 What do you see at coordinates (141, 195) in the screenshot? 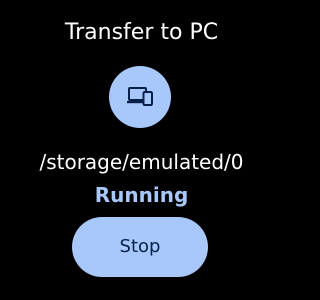
I see `status-label: Running` at bounding box center [141, 195].